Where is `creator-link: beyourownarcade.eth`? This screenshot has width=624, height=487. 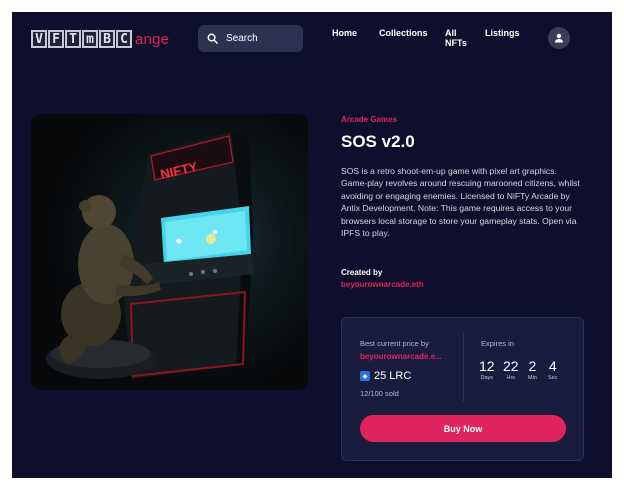
creator-link: beyourownarcade.eth is located at coordinates (382, 284).